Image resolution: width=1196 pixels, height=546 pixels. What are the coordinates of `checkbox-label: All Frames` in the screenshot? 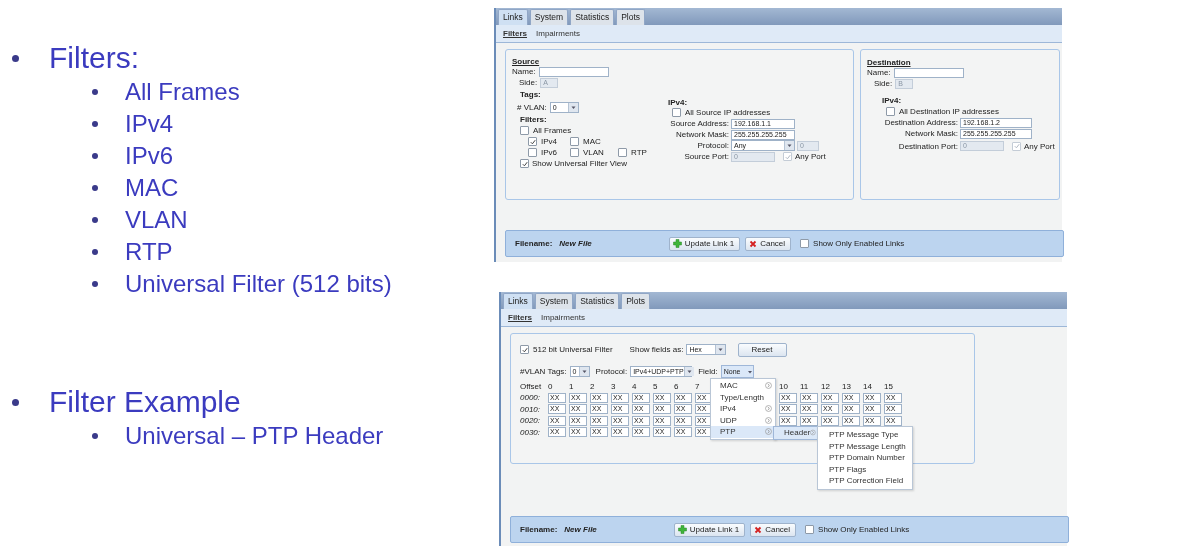 It's located at (552, 130).